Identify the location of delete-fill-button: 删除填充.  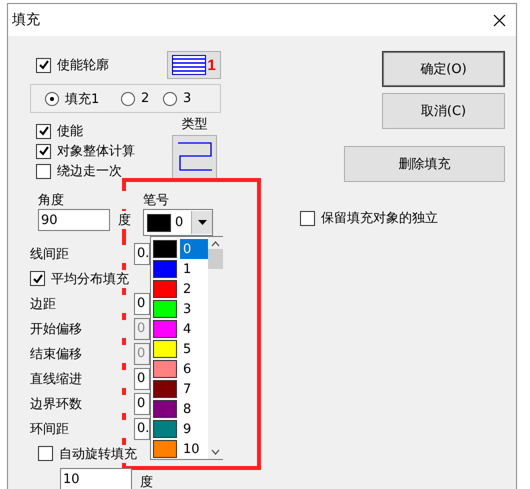
(424, 164).